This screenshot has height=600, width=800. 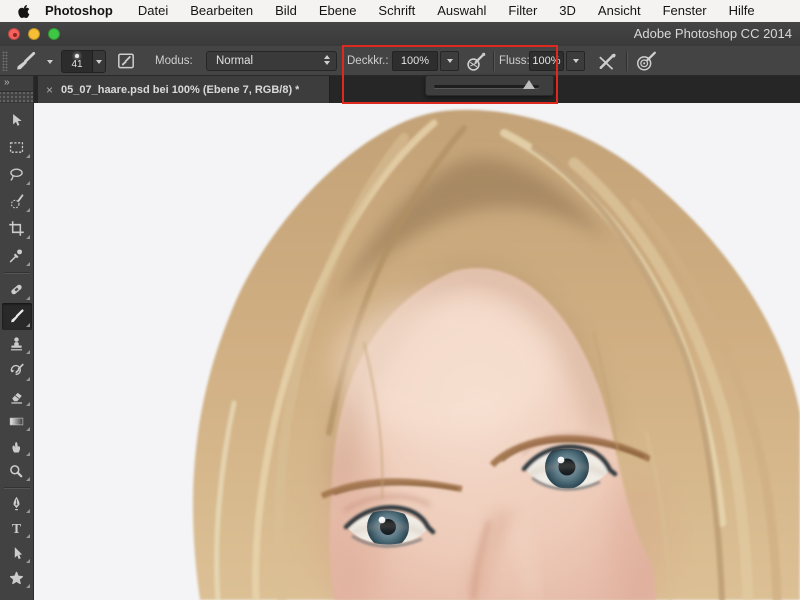 What do you see at coordinates (17, 174) in the screenshot?
I see `lasso-tool-icon` at bounding box center [17, 174].